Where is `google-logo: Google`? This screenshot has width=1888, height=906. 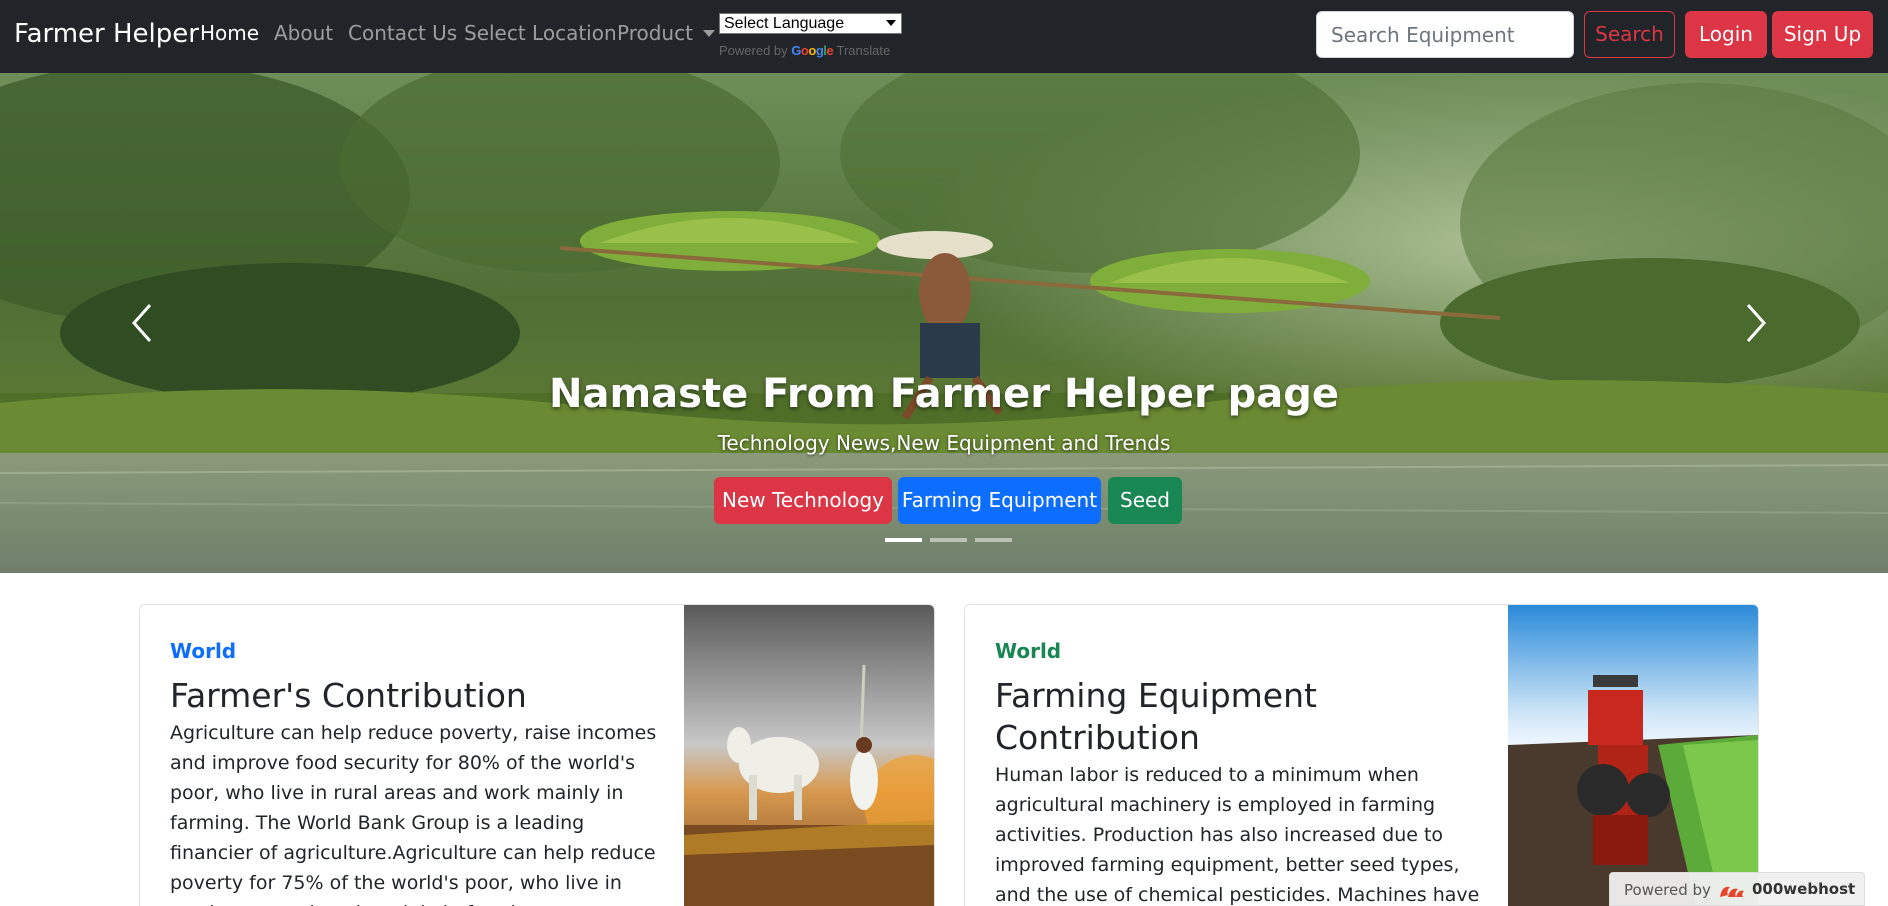
google-logo: Google is located at coordinates (812, 50).